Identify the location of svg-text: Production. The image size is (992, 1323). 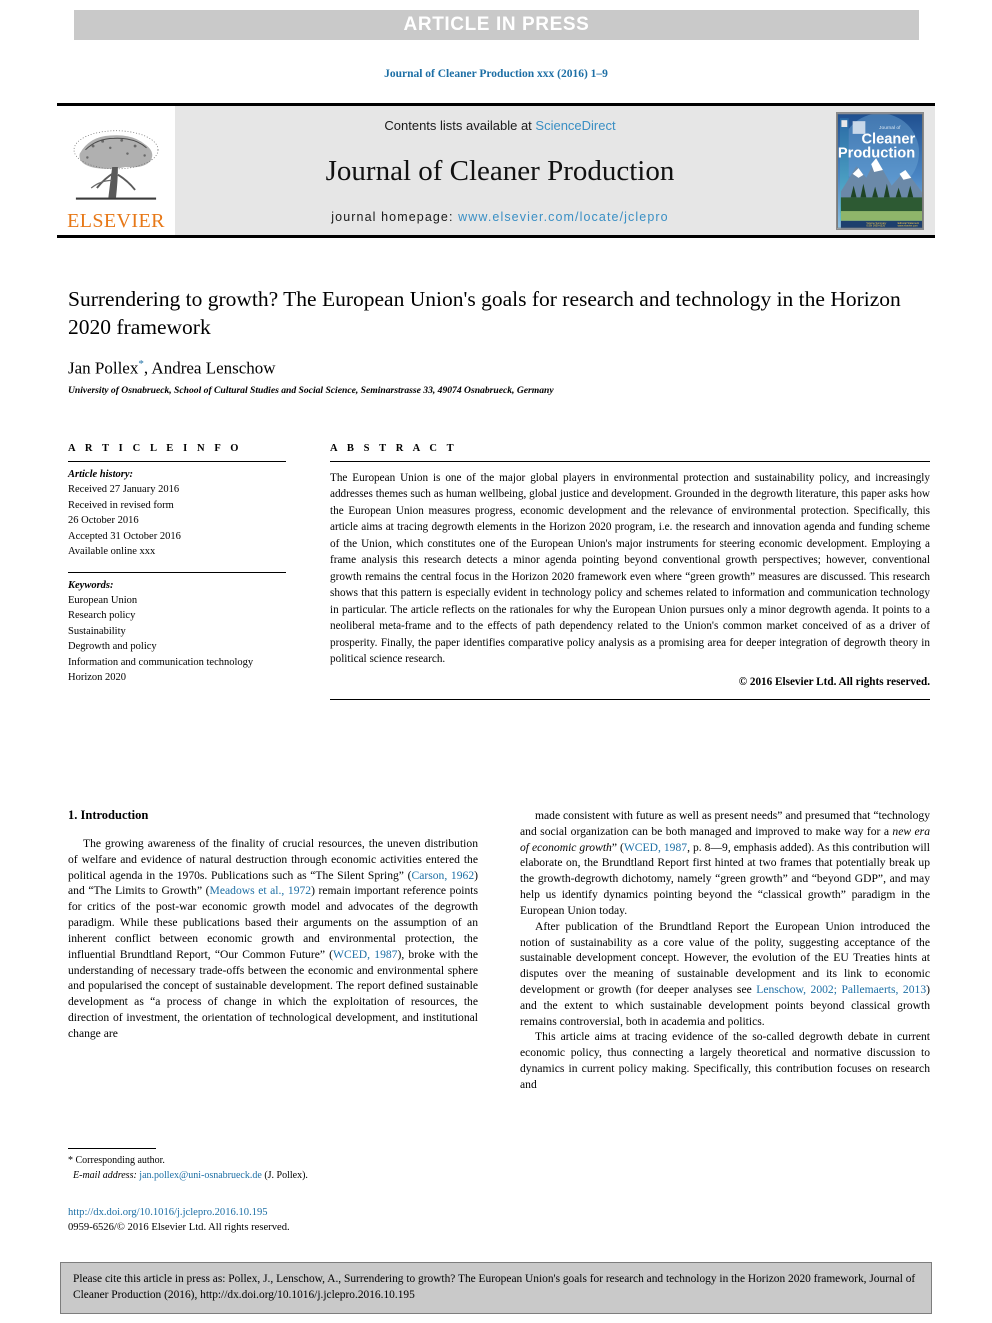
(876, 153).